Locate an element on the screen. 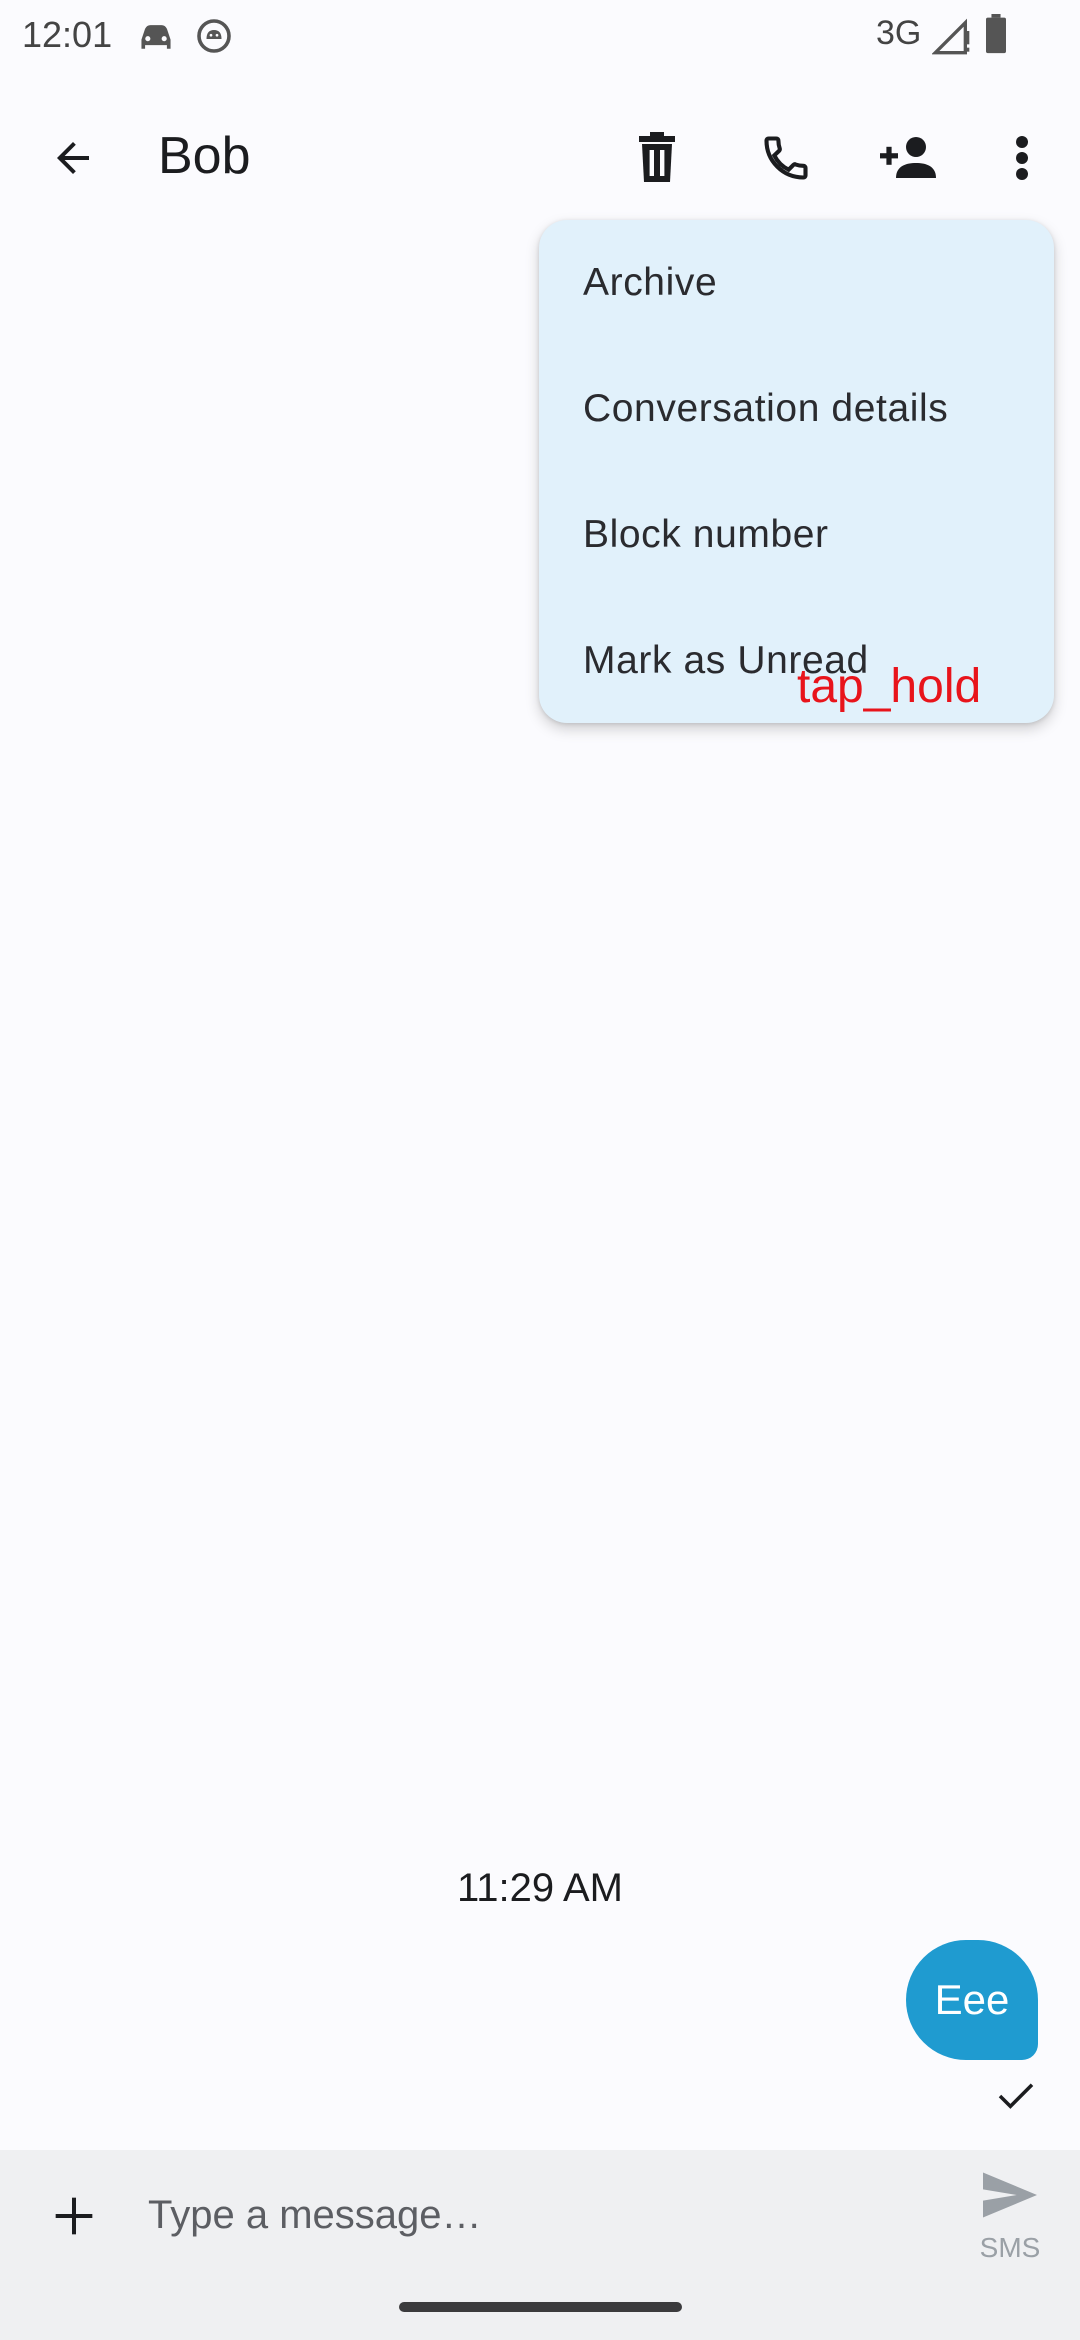  call-icon is located at coordinates (786, 158).